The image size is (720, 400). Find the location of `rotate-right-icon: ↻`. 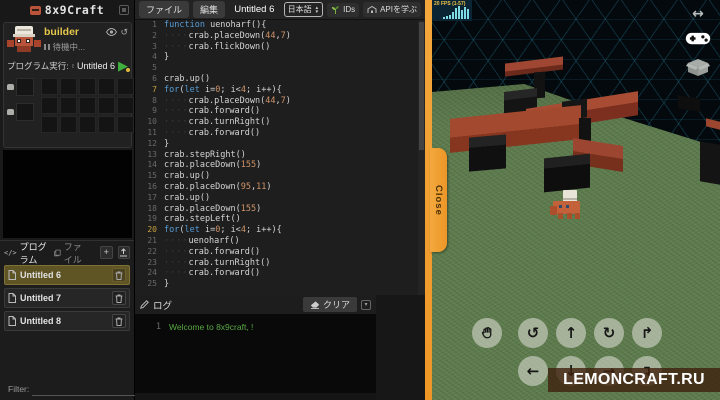

rotate-right-icon: ↻ is located at coordinates (609, 332).